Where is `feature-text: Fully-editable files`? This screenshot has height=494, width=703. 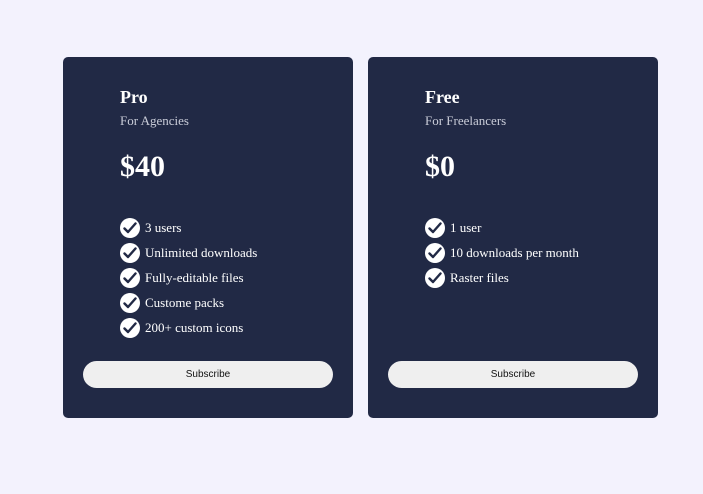
feature-text: Fully-editable files is located at coordinates (194, 277).